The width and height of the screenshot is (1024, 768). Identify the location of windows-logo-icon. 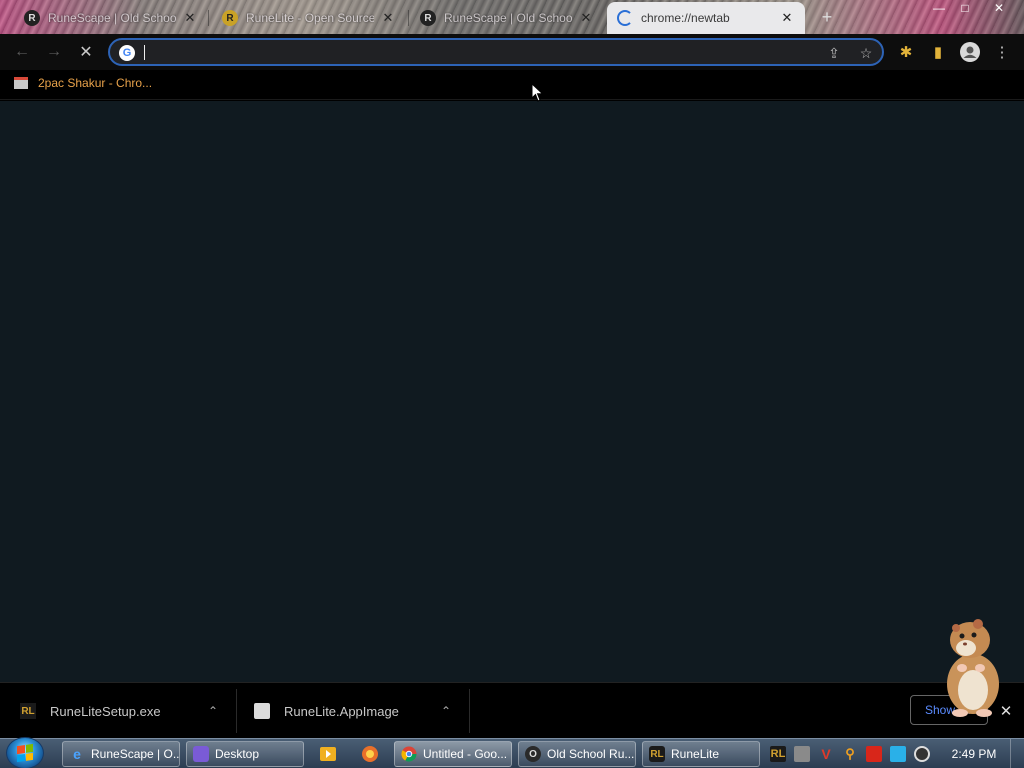
(25, 753).